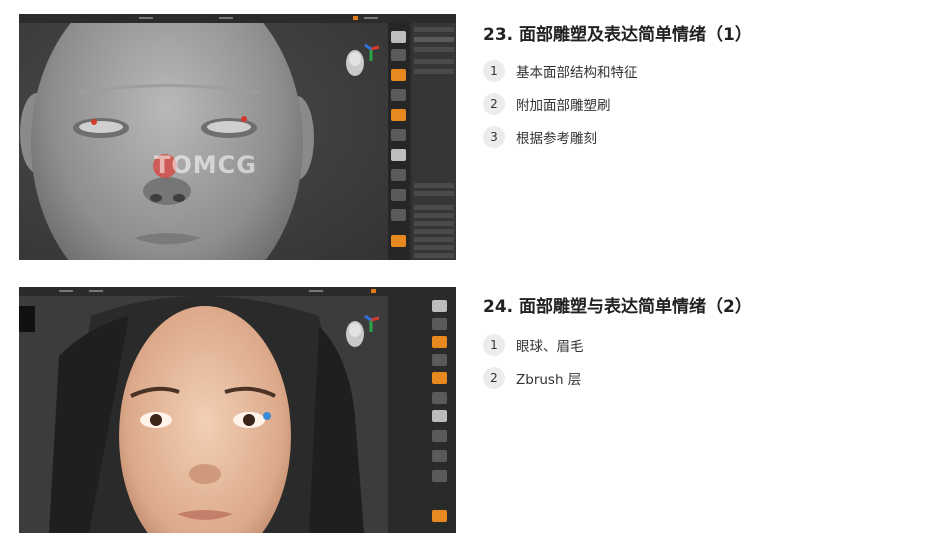 The image size is (930, 546). What do you see at coordinates (556, 139) in the screenshot?
I see `item-label: 根据参考雕刻` at bounding box center [556, 139].